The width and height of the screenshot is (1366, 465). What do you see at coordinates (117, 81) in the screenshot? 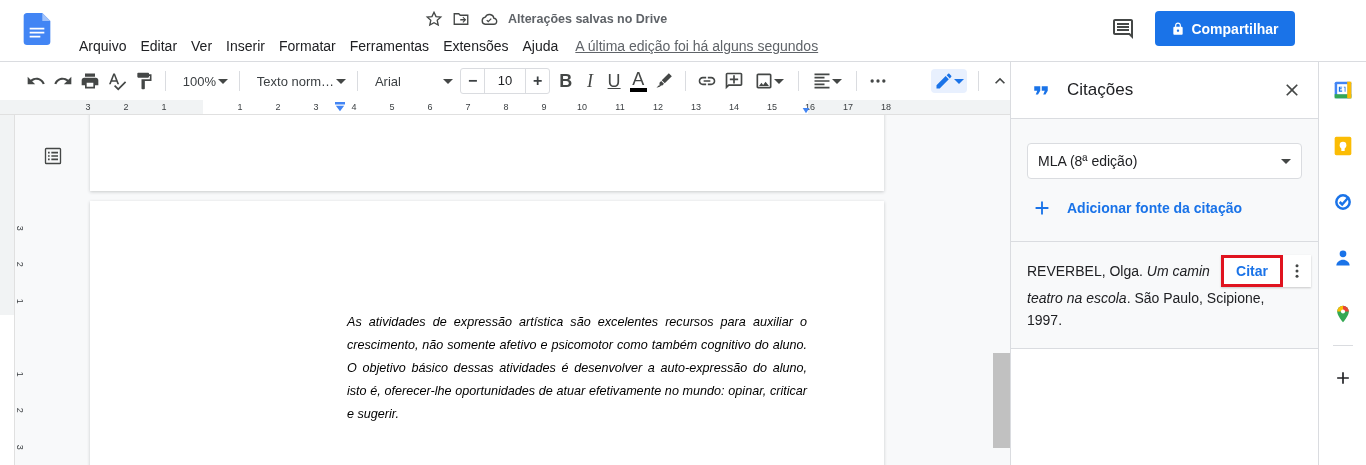
I see `spellcheck-icon` at bounding box center [117, 81].